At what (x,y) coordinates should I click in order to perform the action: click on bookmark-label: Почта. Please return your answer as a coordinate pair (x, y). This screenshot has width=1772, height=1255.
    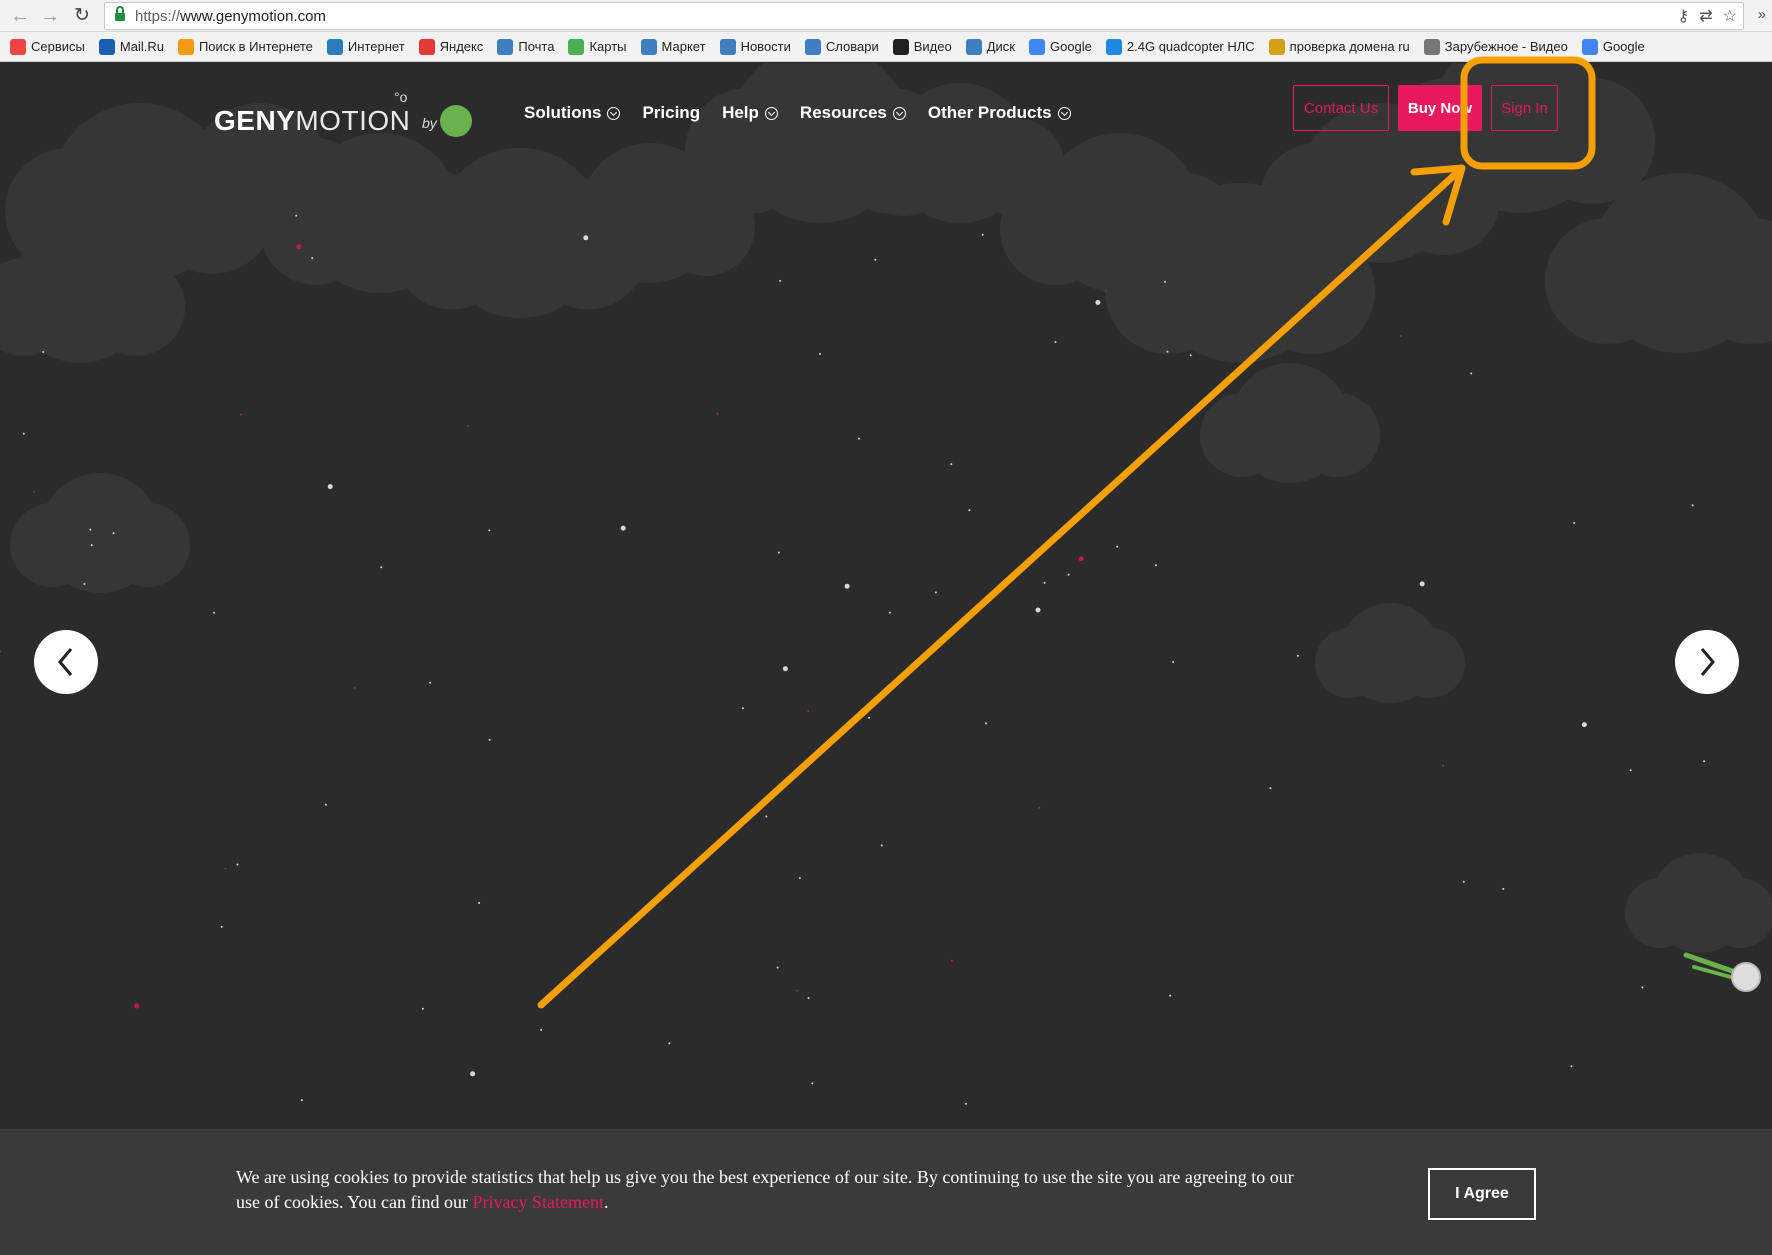
    Looking at the image, I should click on (536, 46).